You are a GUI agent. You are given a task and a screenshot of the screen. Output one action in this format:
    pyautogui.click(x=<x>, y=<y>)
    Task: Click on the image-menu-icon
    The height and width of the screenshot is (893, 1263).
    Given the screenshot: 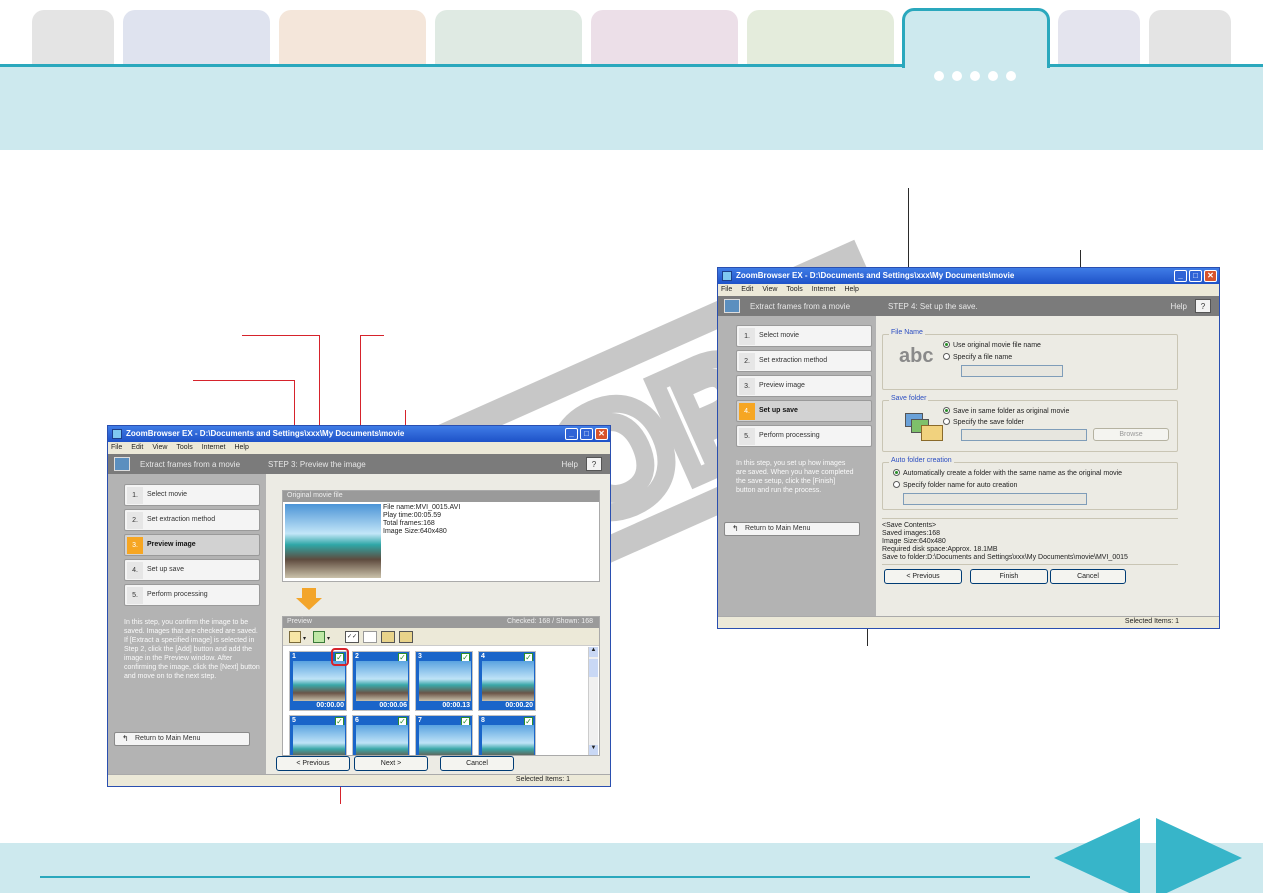 What is the action you would take?
    pyautogui.click(x=319, y=637)
    